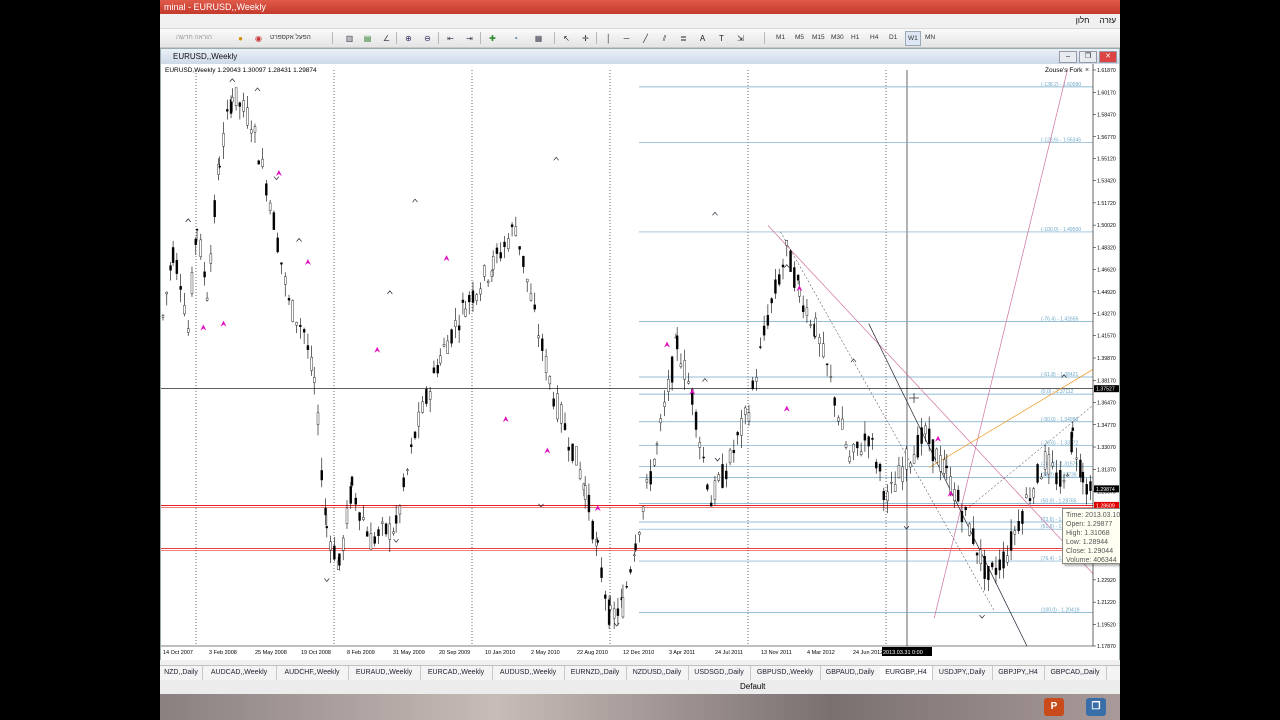  I want to click on label-tool-icon: T, so click(721, 38).